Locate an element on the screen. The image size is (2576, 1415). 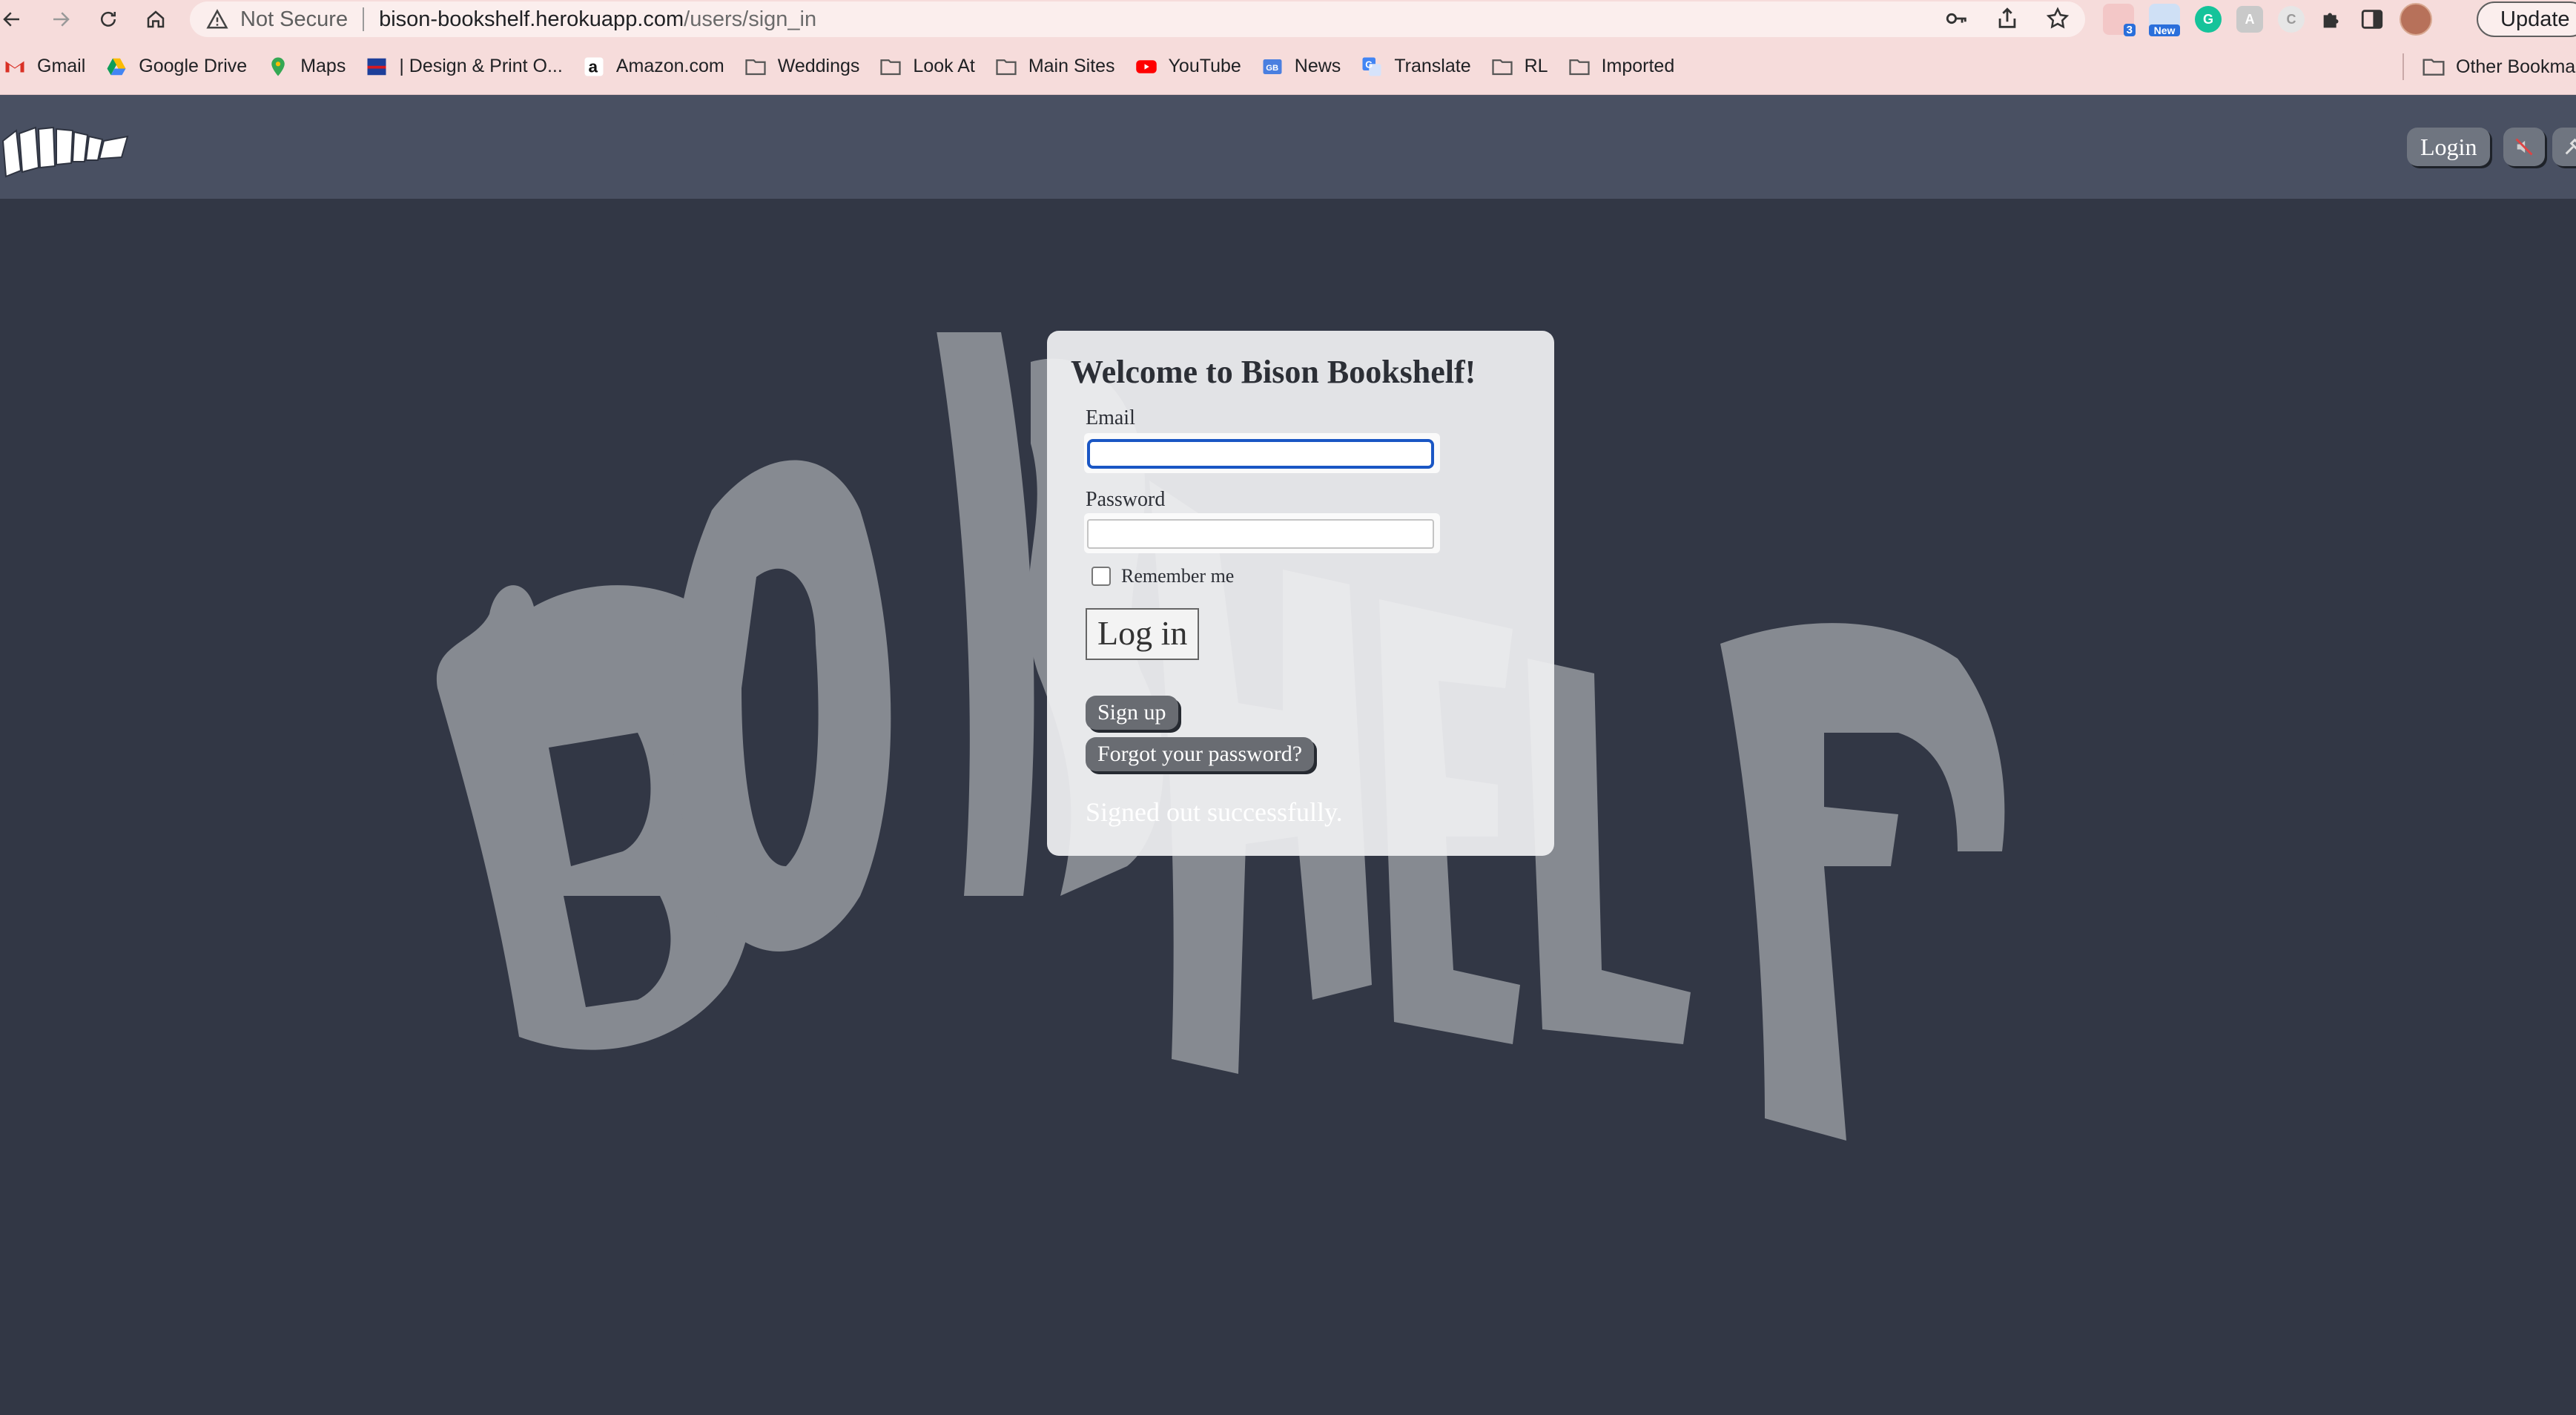
gray-extension-icon: A is located at coordinates (2249, 19).